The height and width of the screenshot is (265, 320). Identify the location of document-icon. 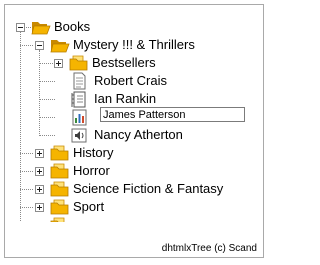
(79, 81).